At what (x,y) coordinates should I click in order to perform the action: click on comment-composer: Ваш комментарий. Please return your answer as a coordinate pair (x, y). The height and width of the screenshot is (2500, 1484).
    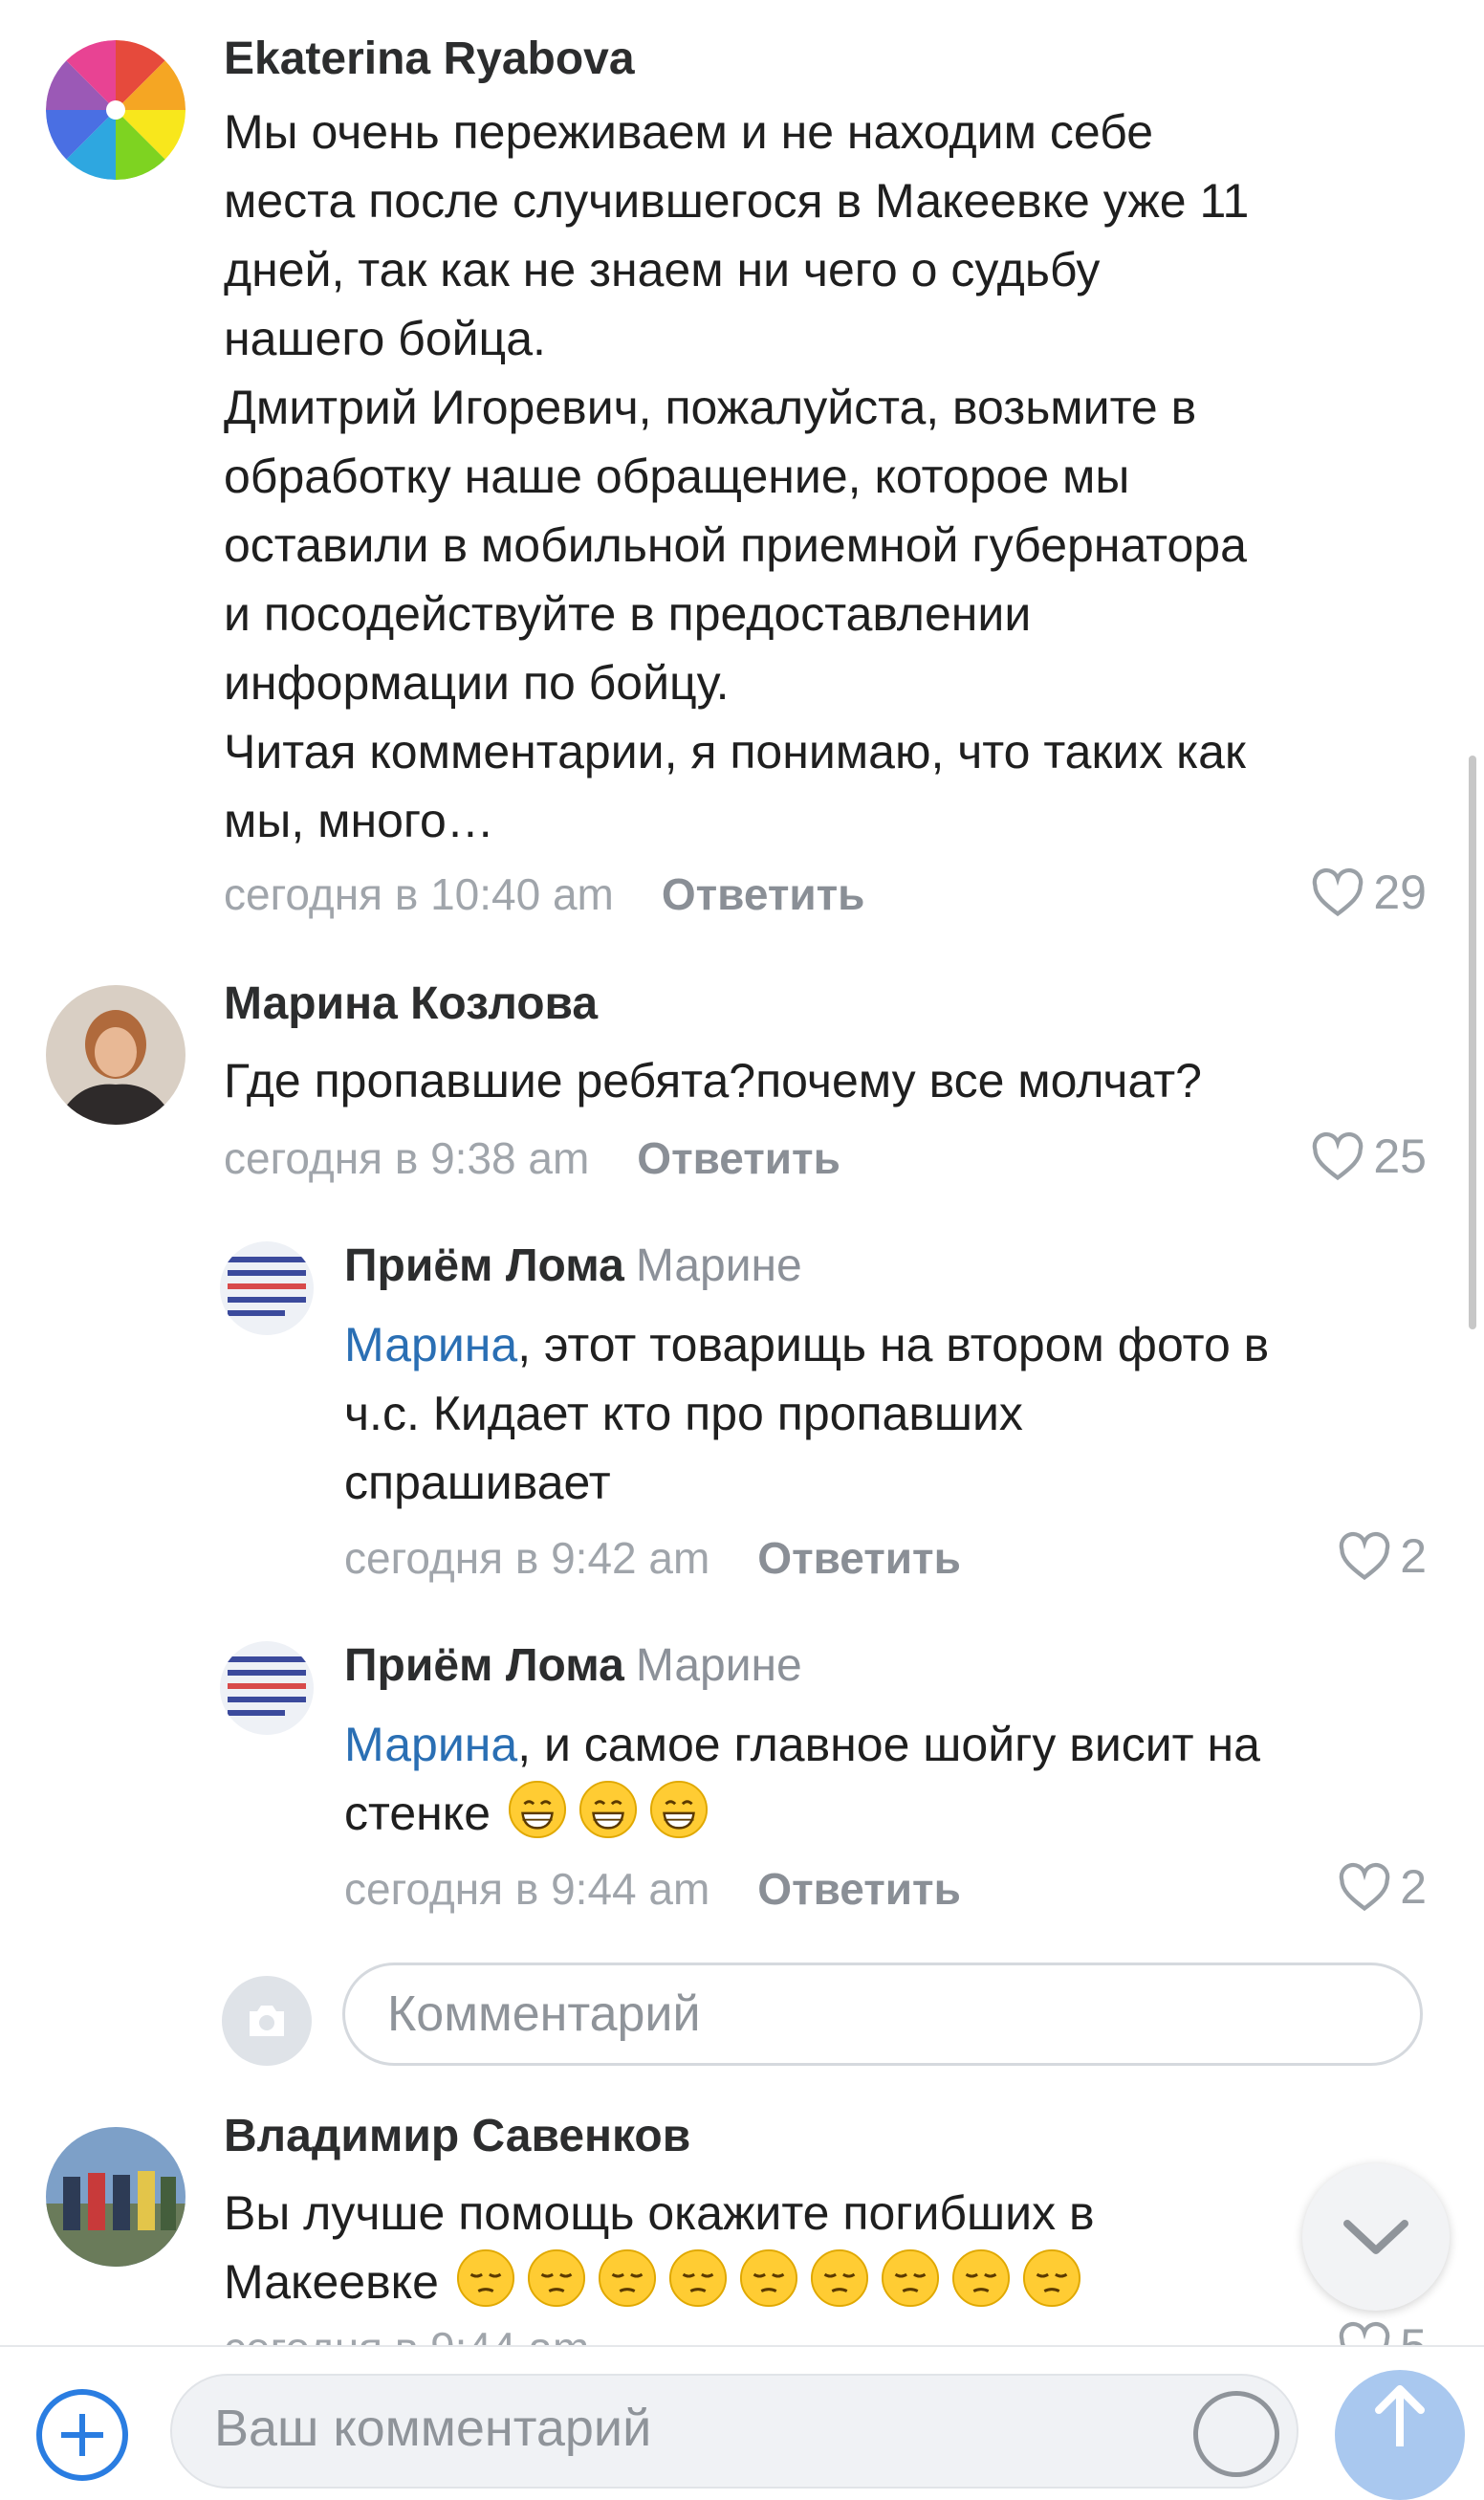
    Looking at the image, I should click on (742, 2423).